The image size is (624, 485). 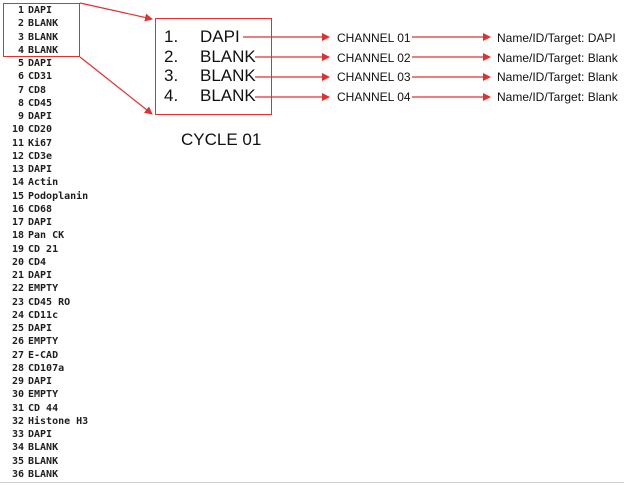 I want to click on arrow-to-cycle-bottom, so click(x=116, y=85).